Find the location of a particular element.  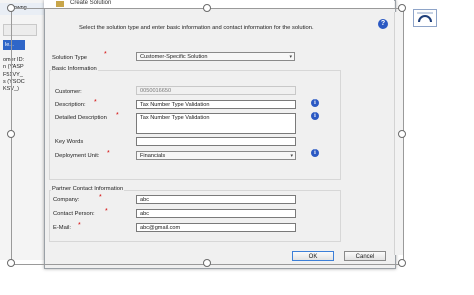

dialog-title: Create Solution is located at coordinates (91, 3).